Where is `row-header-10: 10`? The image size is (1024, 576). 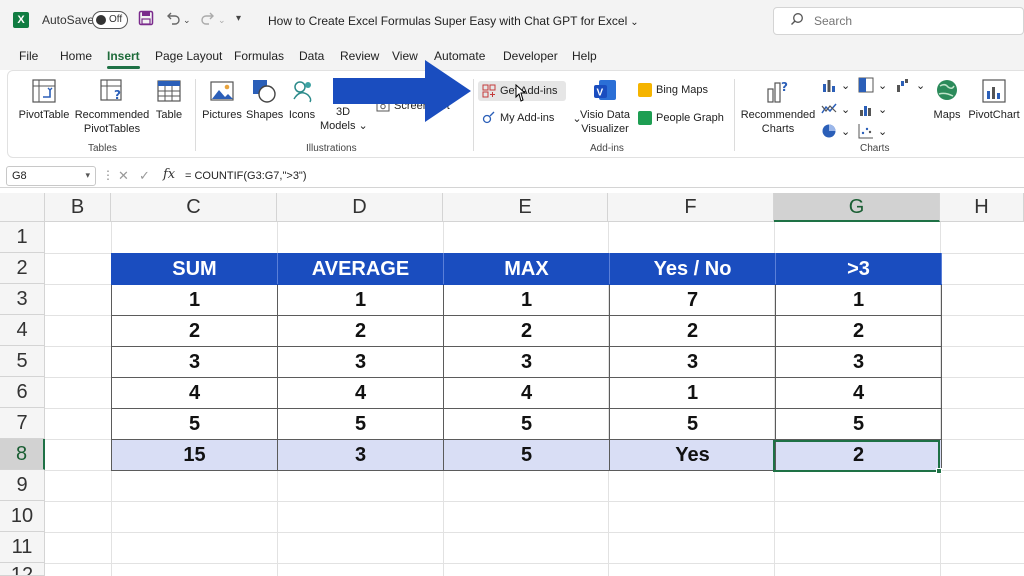
row-header-10: 10 is located at coordinates (22, 516).